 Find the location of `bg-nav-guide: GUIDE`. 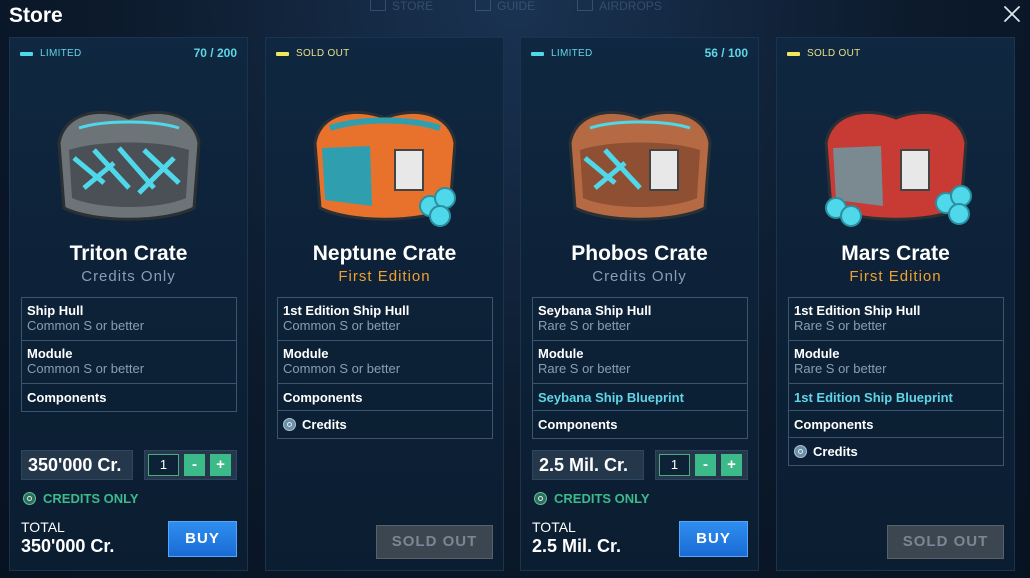

bg-nav-guide: GUIDE is located at coordinates (505, 6).